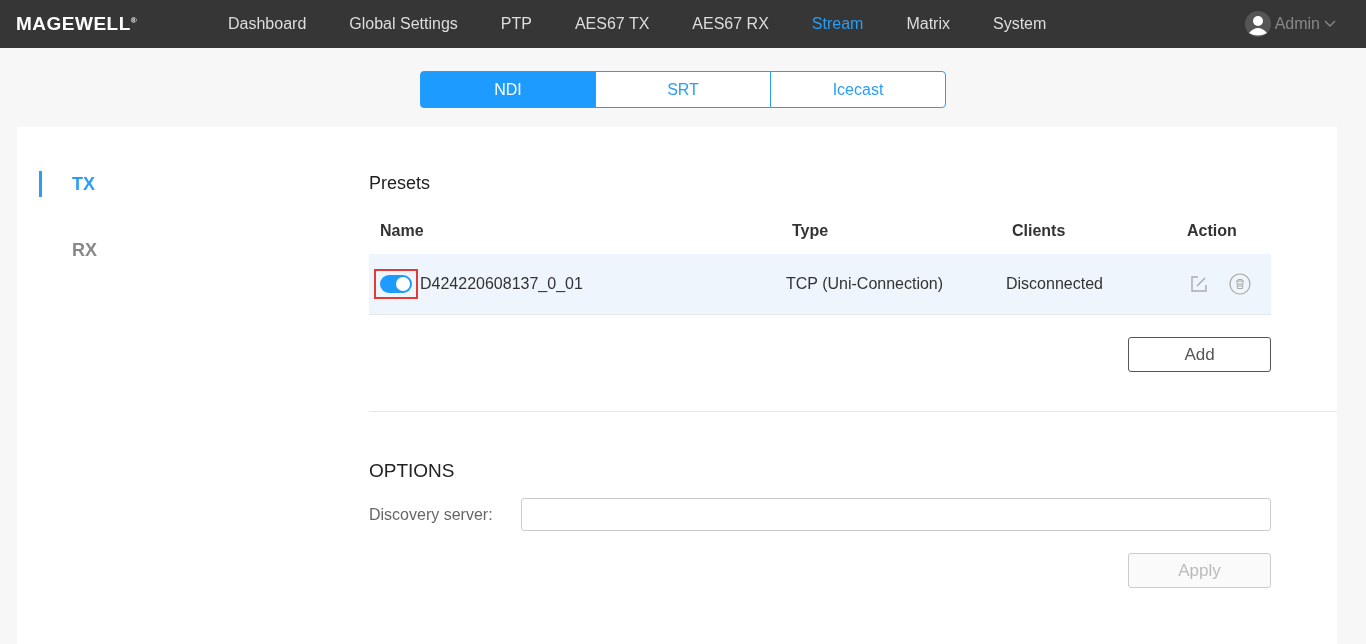 This screenshot has width=1366, height=644. Describe the element at coordinates (865, 284) in the screenshot. I see `table-cell-text: TCP (Uni-Connection)` at that location.